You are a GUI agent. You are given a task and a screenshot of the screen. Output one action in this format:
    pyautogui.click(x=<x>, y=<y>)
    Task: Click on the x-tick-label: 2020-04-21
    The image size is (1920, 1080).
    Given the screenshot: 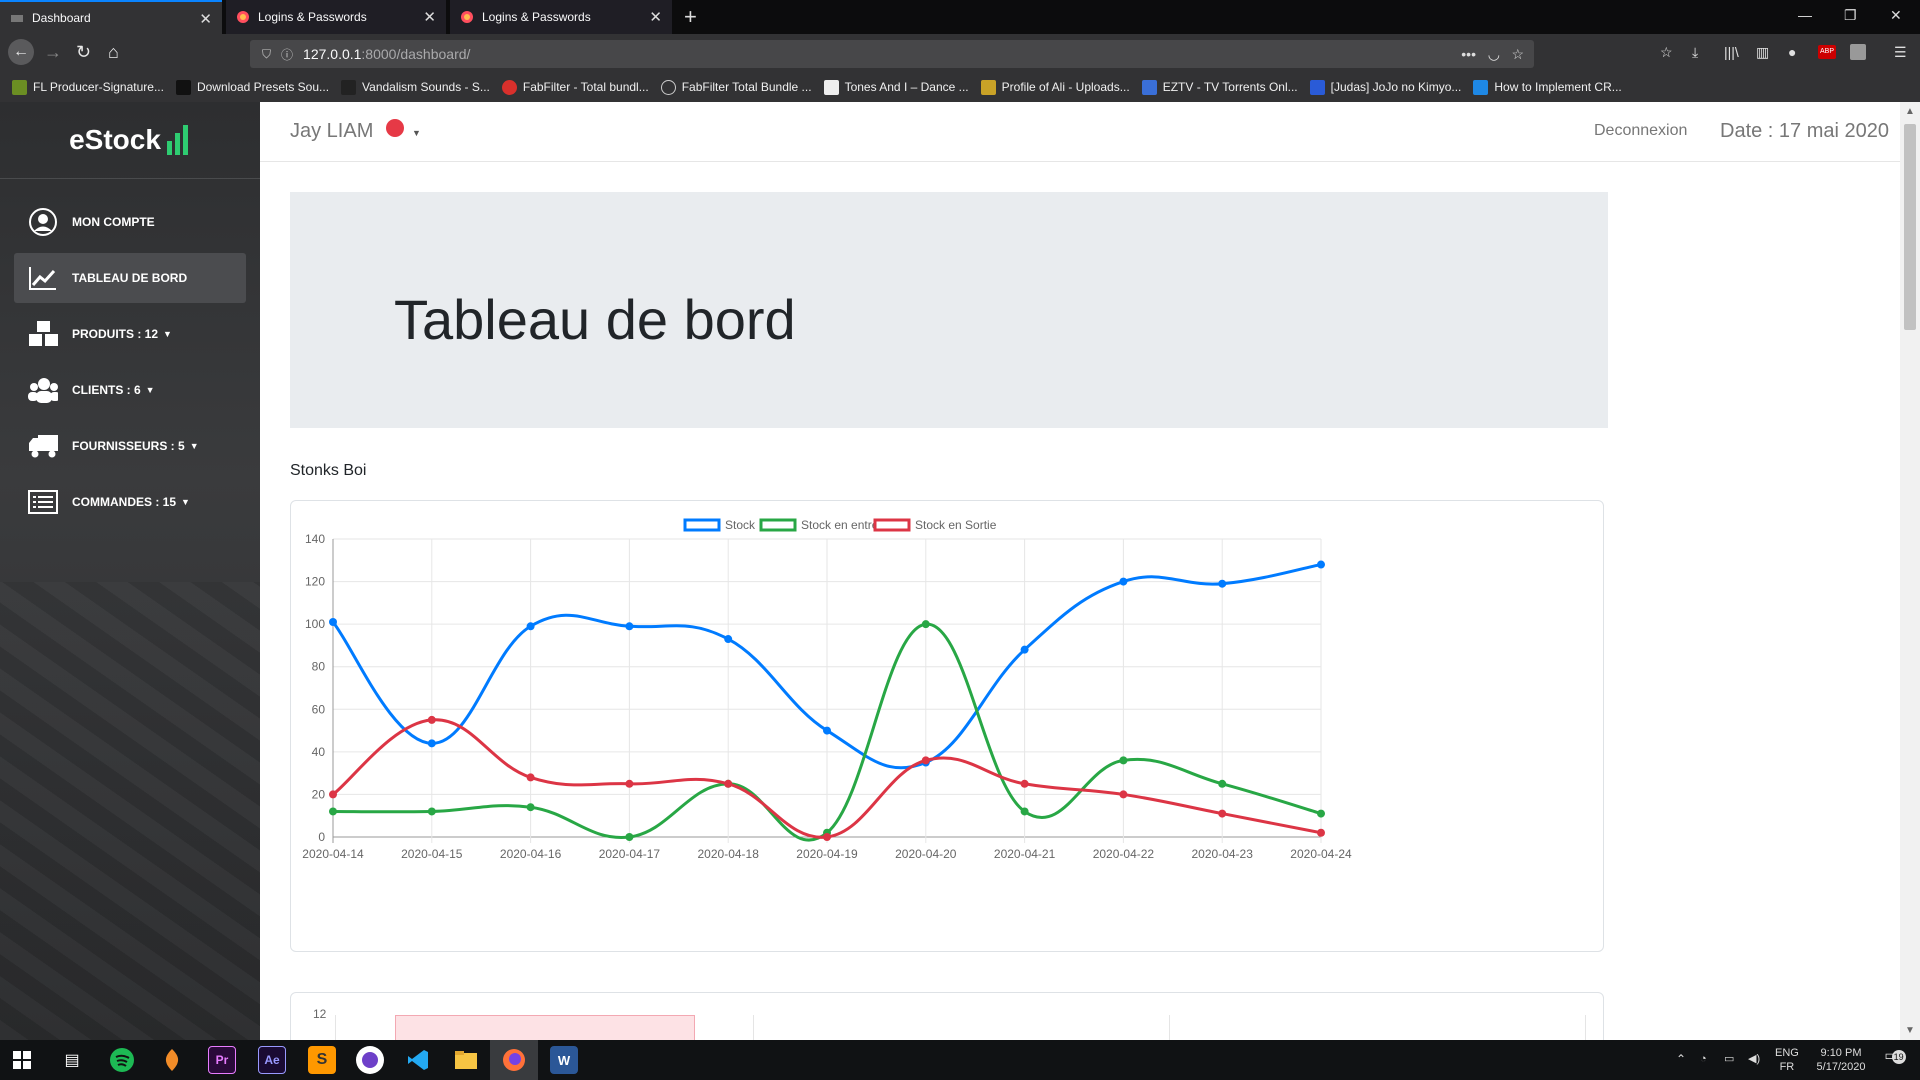 What is the action you would take?
    pyautogui.click(x=1025, y=854)
    